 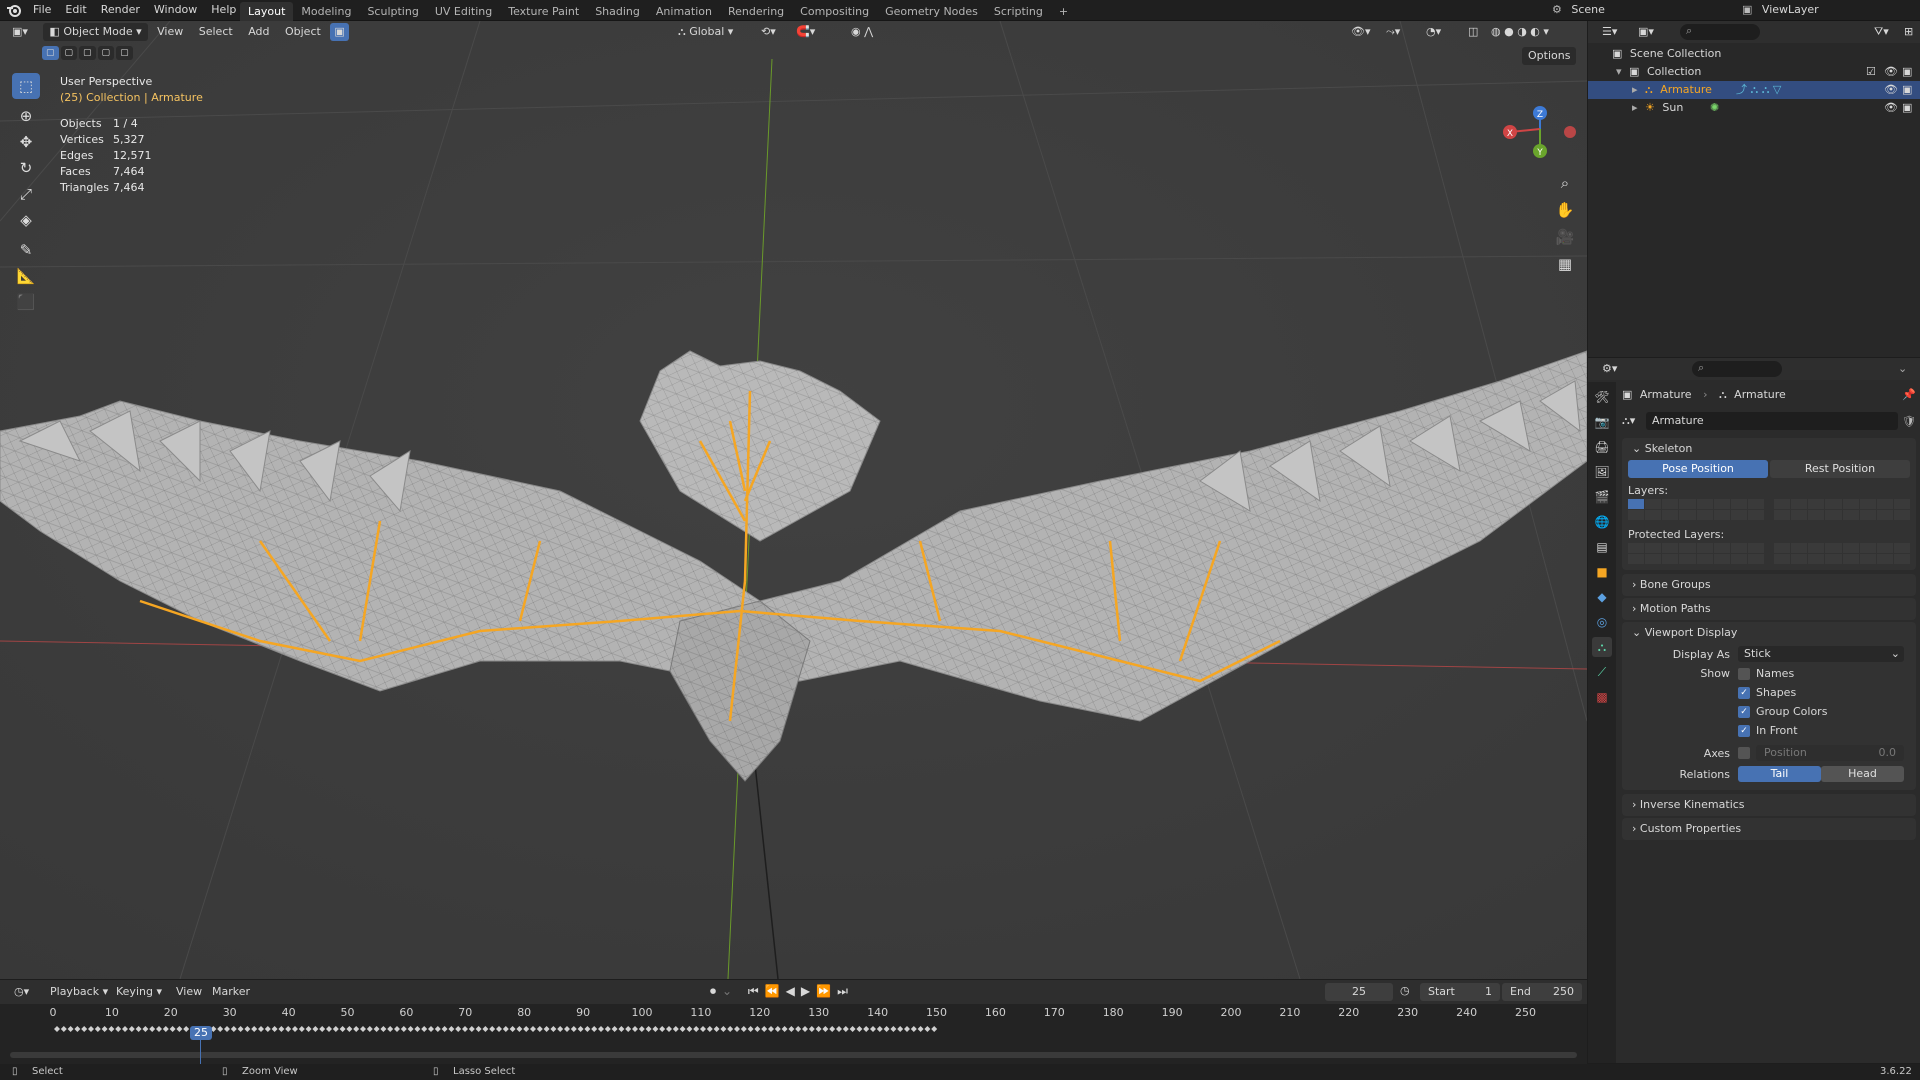 I want to click on rest-position-button: Rest Position, so click(x=1840, y=469).